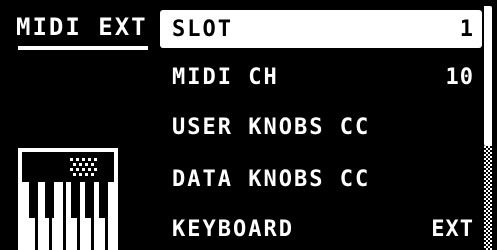 The image size is (497, 250). I want to click on menu-item-value: EXT, so click(452, 229).